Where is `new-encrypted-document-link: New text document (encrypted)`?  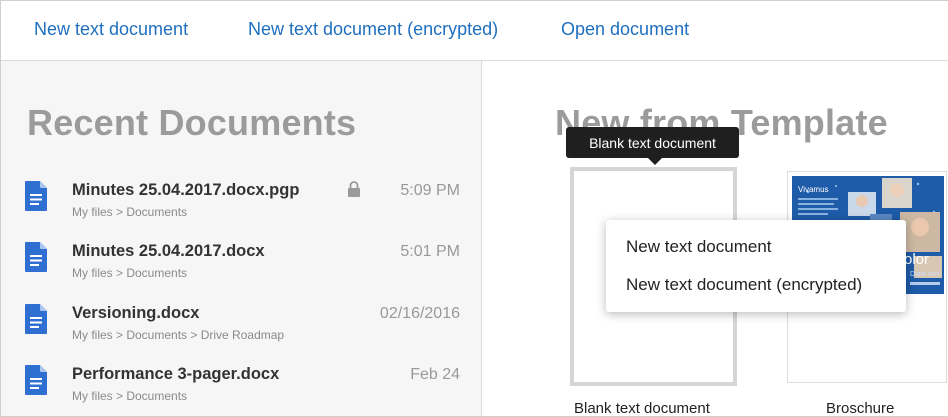
new-encrypted-document-link: New text document (encrypted) is located at coordinates (373, 29).